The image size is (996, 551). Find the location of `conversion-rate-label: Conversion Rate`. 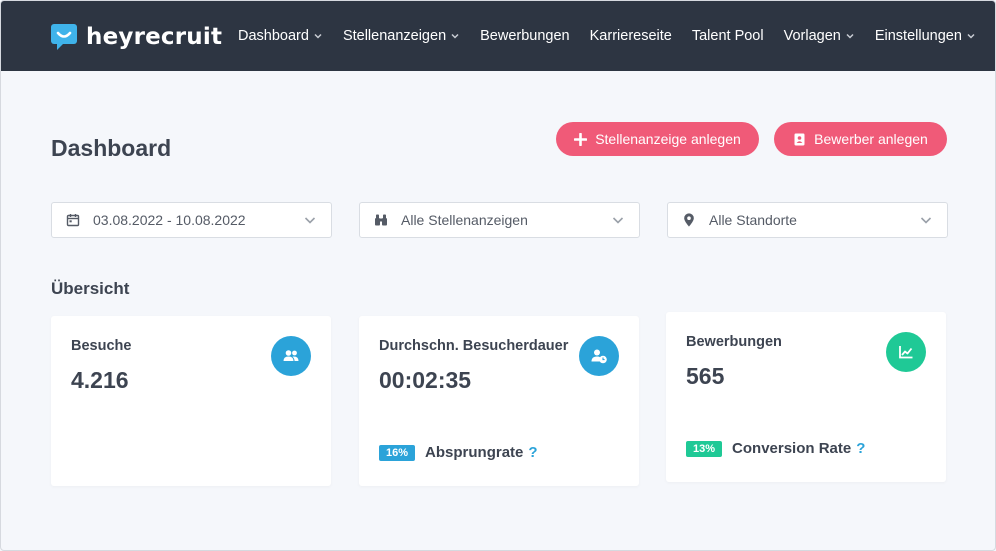

conversion-rate-label: Conversion Rate is located at coordinates (792, 448).